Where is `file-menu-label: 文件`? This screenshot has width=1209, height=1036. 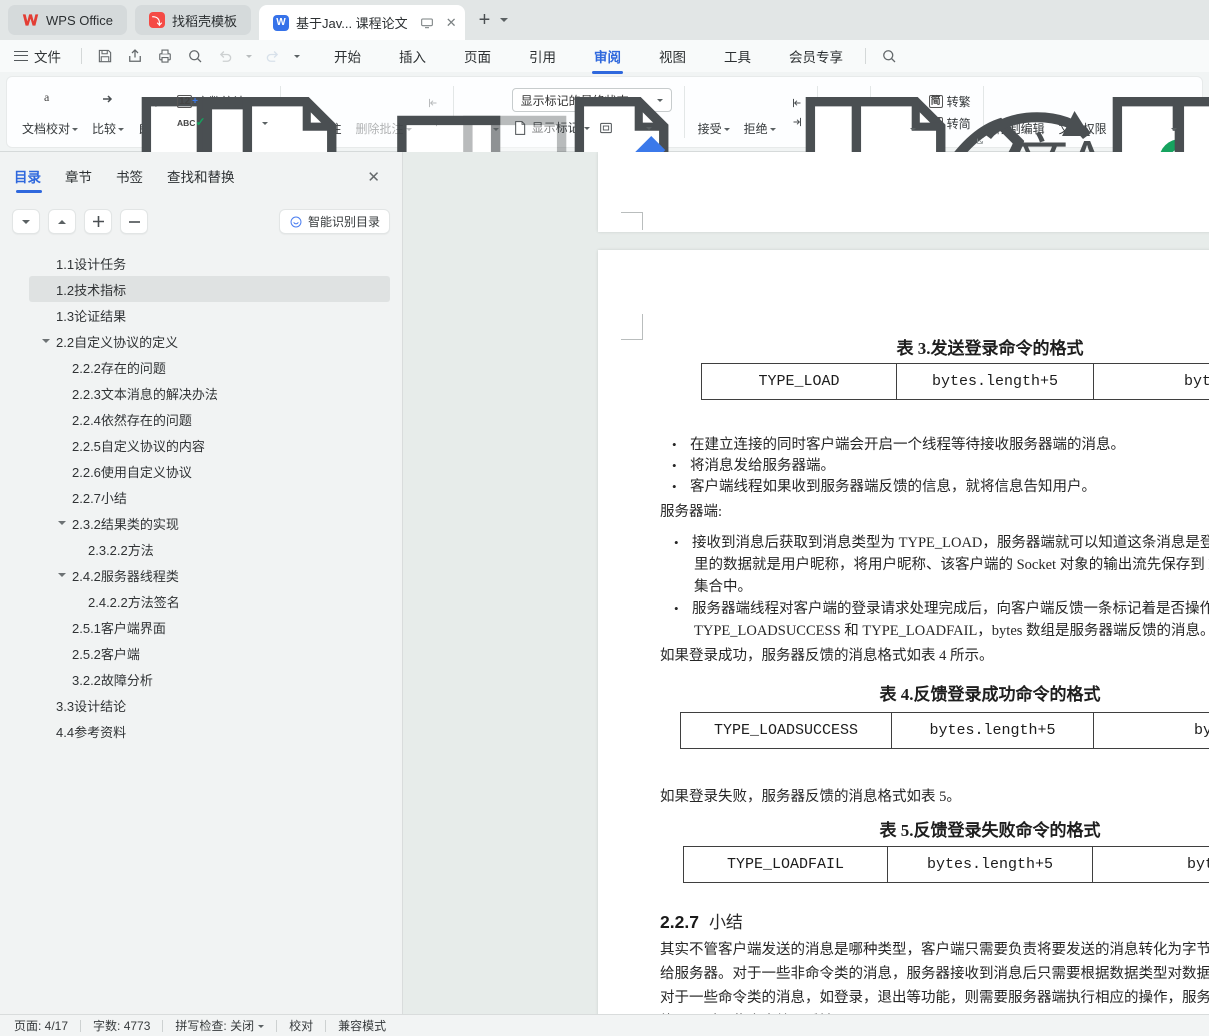 file-menu-label: 文件 is located at coordinates (47, 57).